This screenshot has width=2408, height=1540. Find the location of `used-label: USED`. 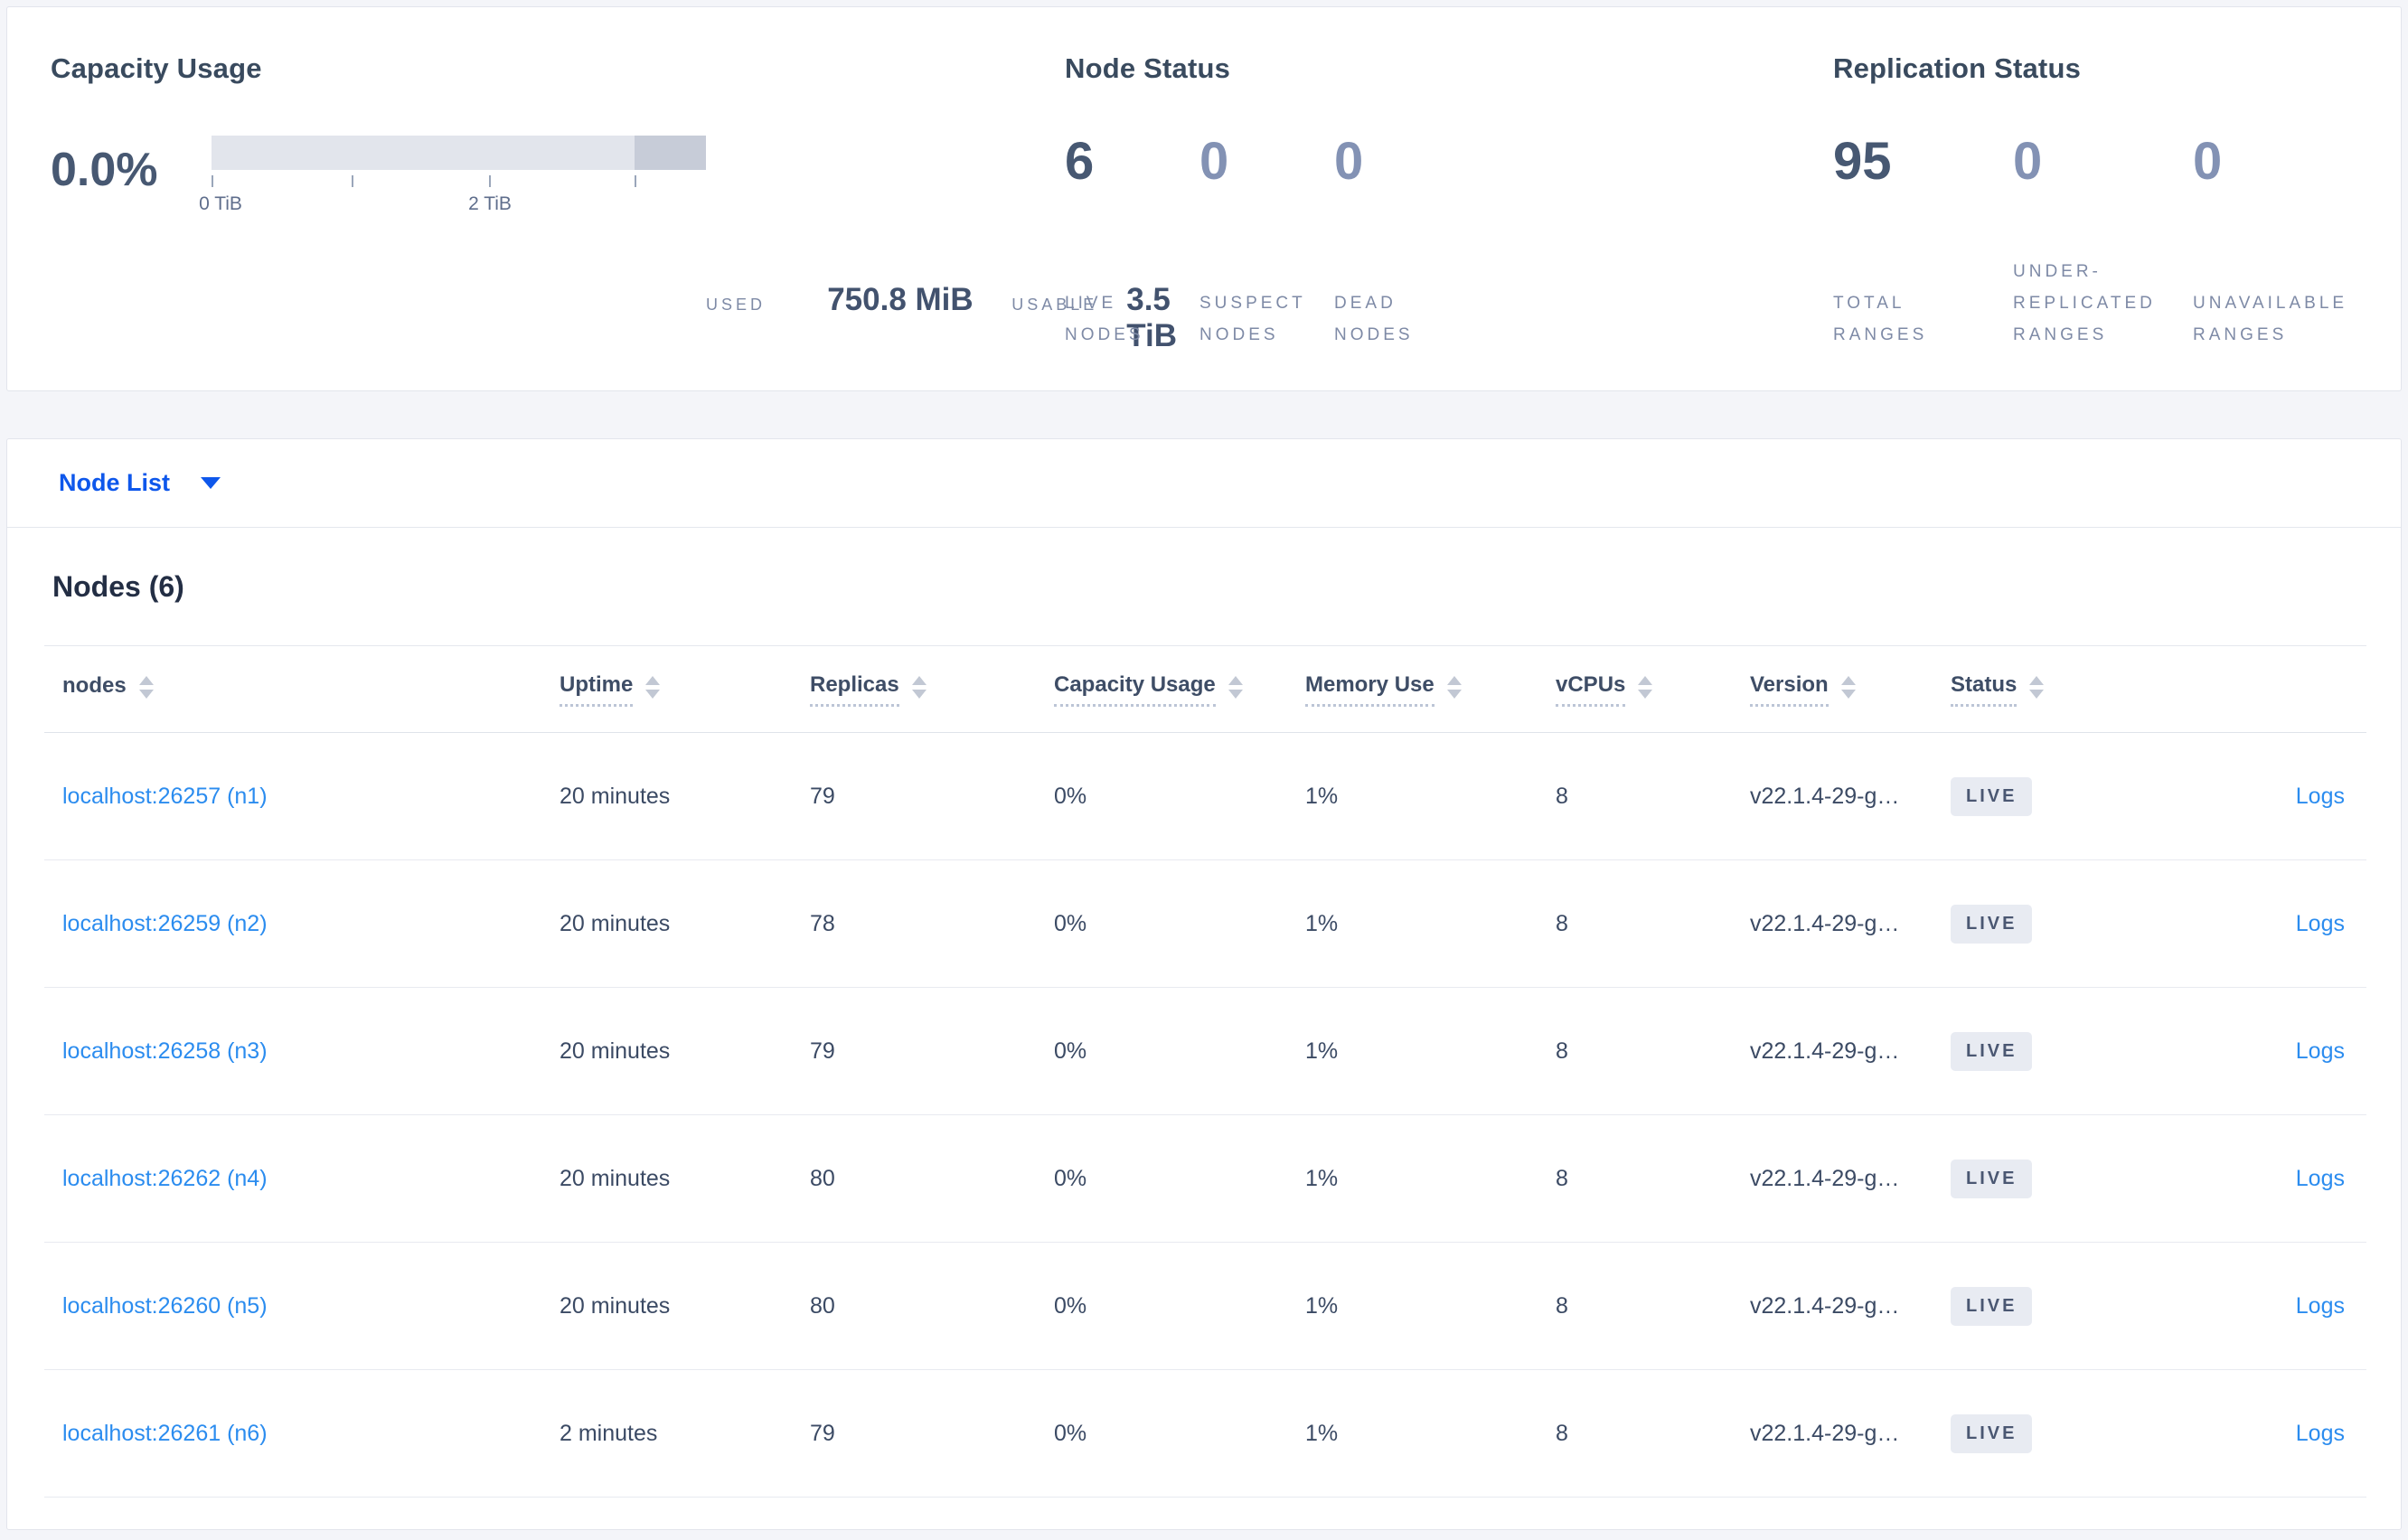

used-label: USED is located at coordinates (736, 305).